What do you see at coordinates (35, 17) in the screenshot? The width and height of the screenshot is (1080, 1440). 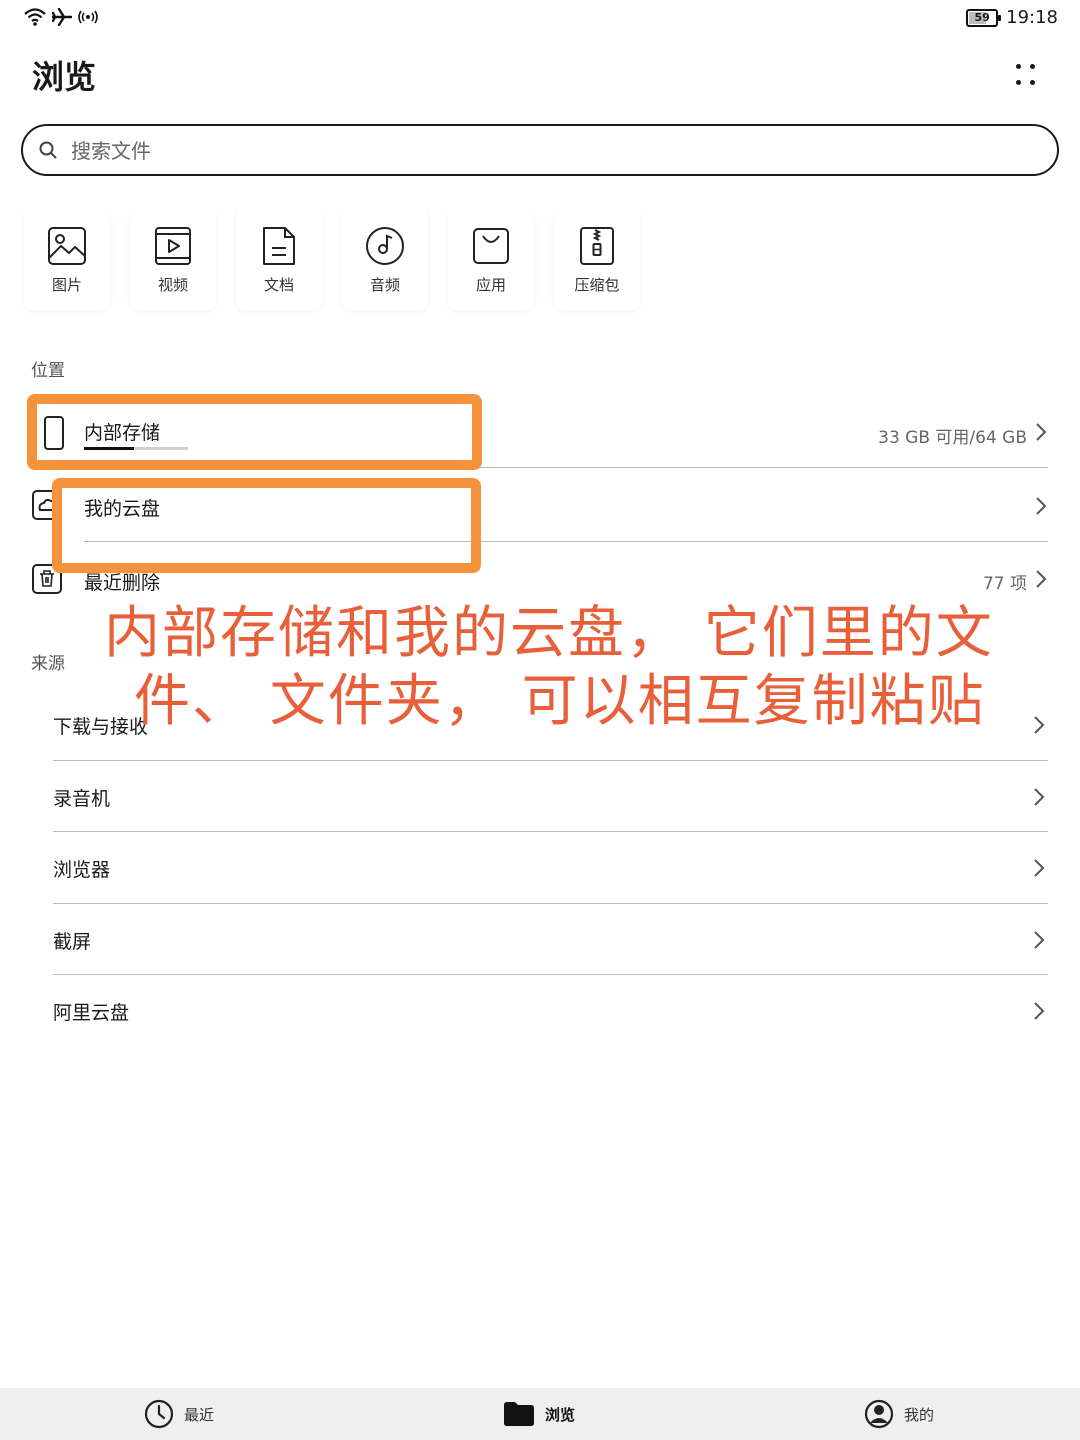 I see `wifi-icon` at bounding box center [35, 17].